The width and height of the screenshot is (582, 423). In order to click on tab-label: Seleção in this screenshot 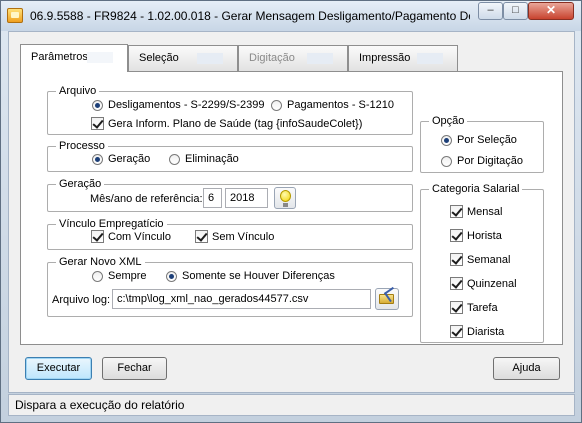, I will do `click(159, 58)`.